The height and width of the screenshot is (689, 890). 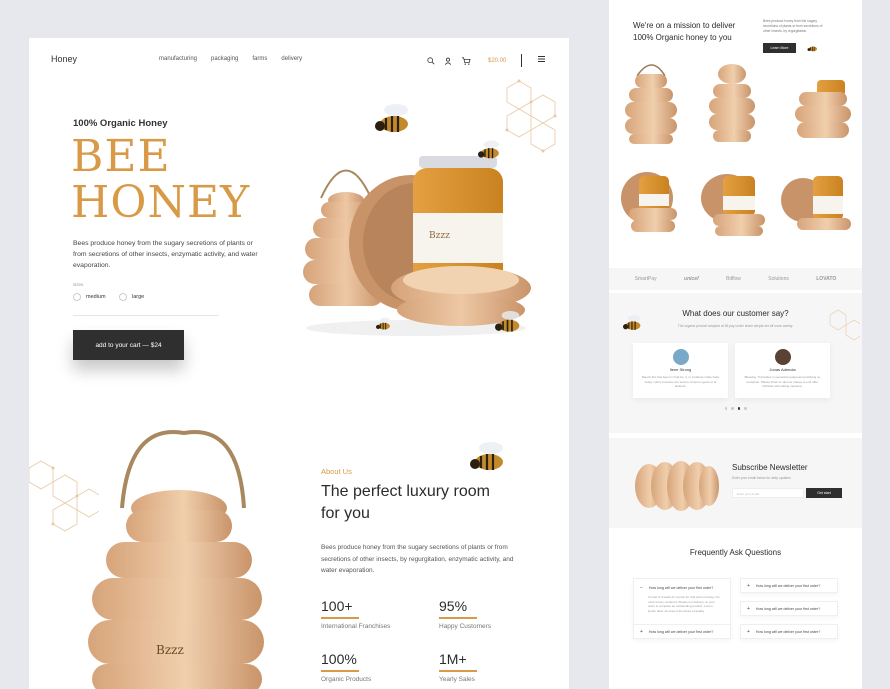 I want to click on product-gallery, so click(x=736, y=150).